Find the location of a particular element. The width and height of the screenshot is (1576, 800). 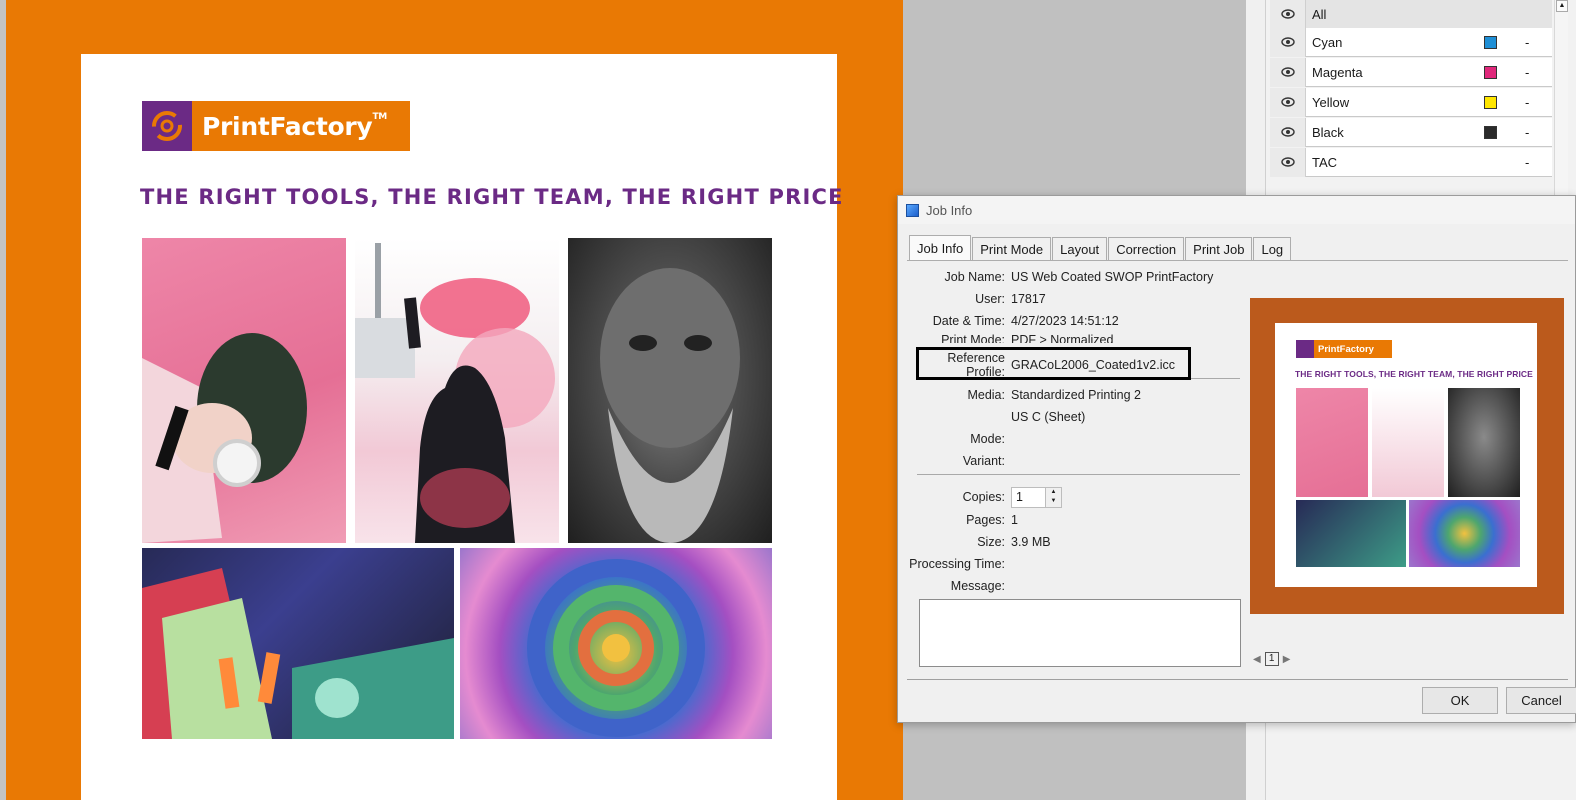

job-name-label: Job Name: is located at coordinates (974, 277).